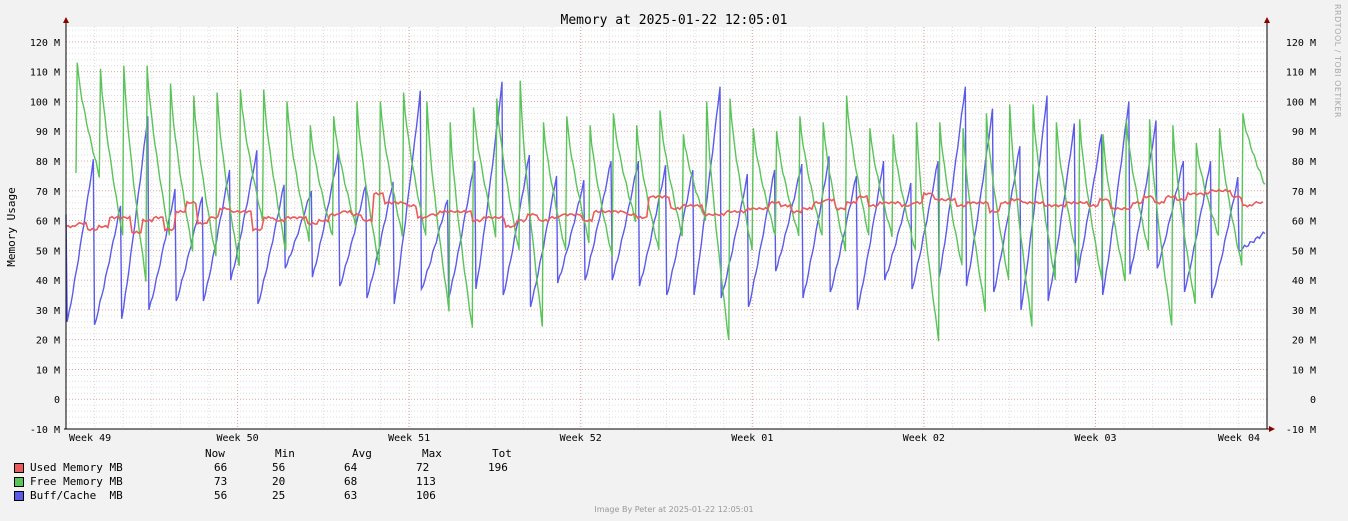  Describe the element at coordinates (1304, 192) in the screenshot. I see `y-tick-label-right: 70 M` at that location.